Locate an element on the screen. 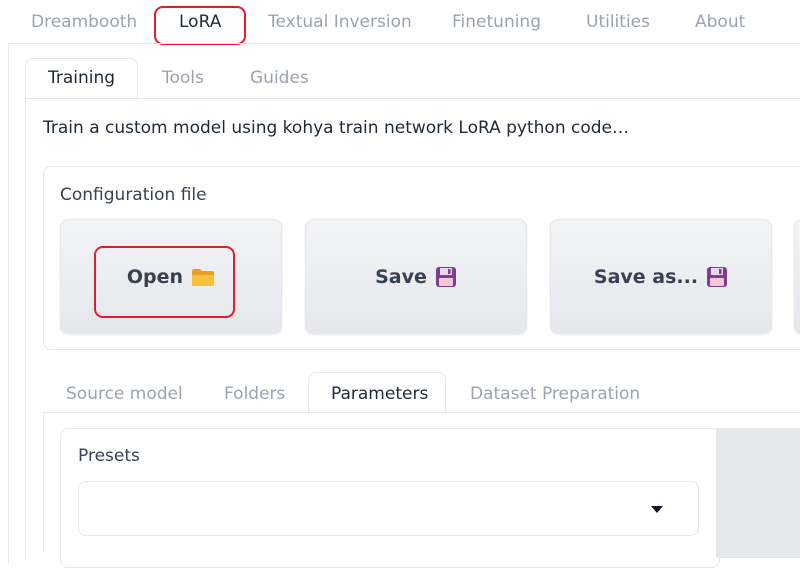 This screenshot has width=800, height=568. folder-icon is located at coordinates (203, 277).